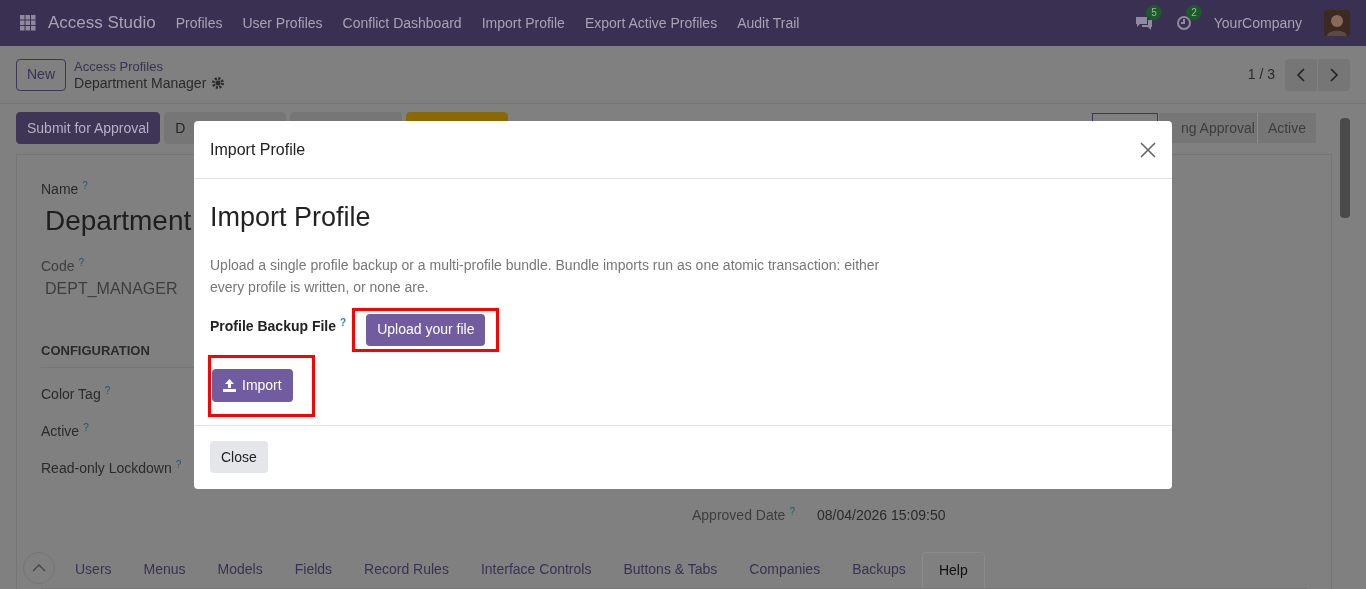  Describe the element at coordinates (313, 569) in the screenshot. I see `form-tab: Fields` at that location.